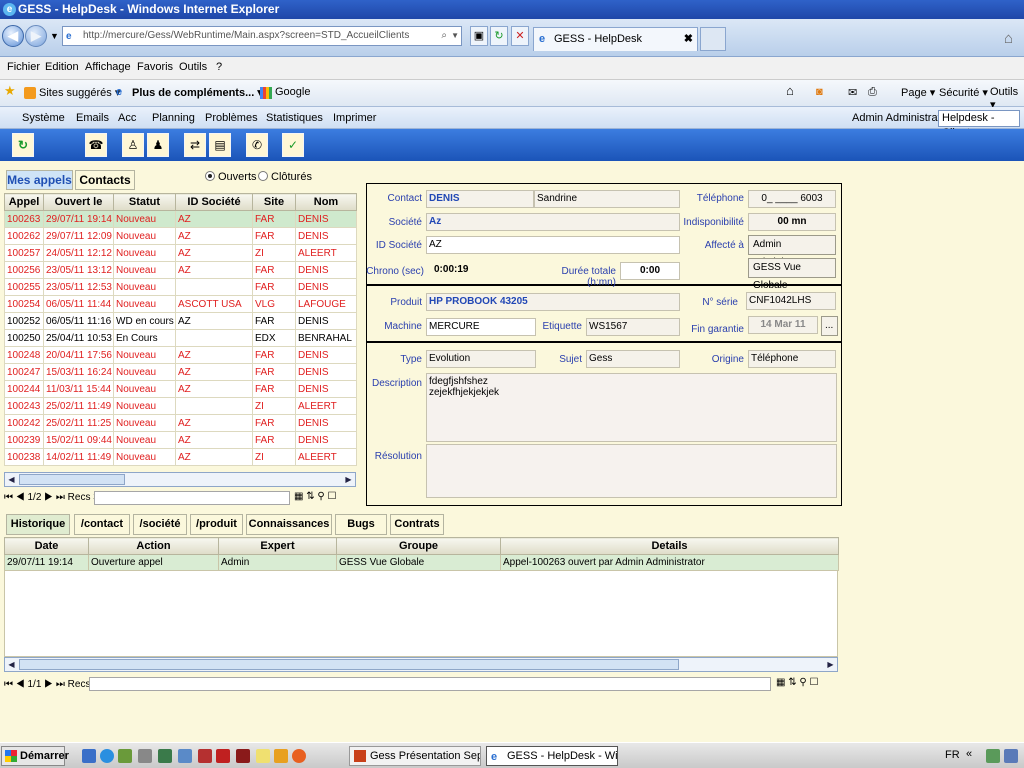 This screenshot has width=1024, height=768. Describe the element at coordinates (180, 406) in the screenshot. I see `table-row: 100243 25/02/11 11:49 Nouveau ZI ALEERT` at that location.